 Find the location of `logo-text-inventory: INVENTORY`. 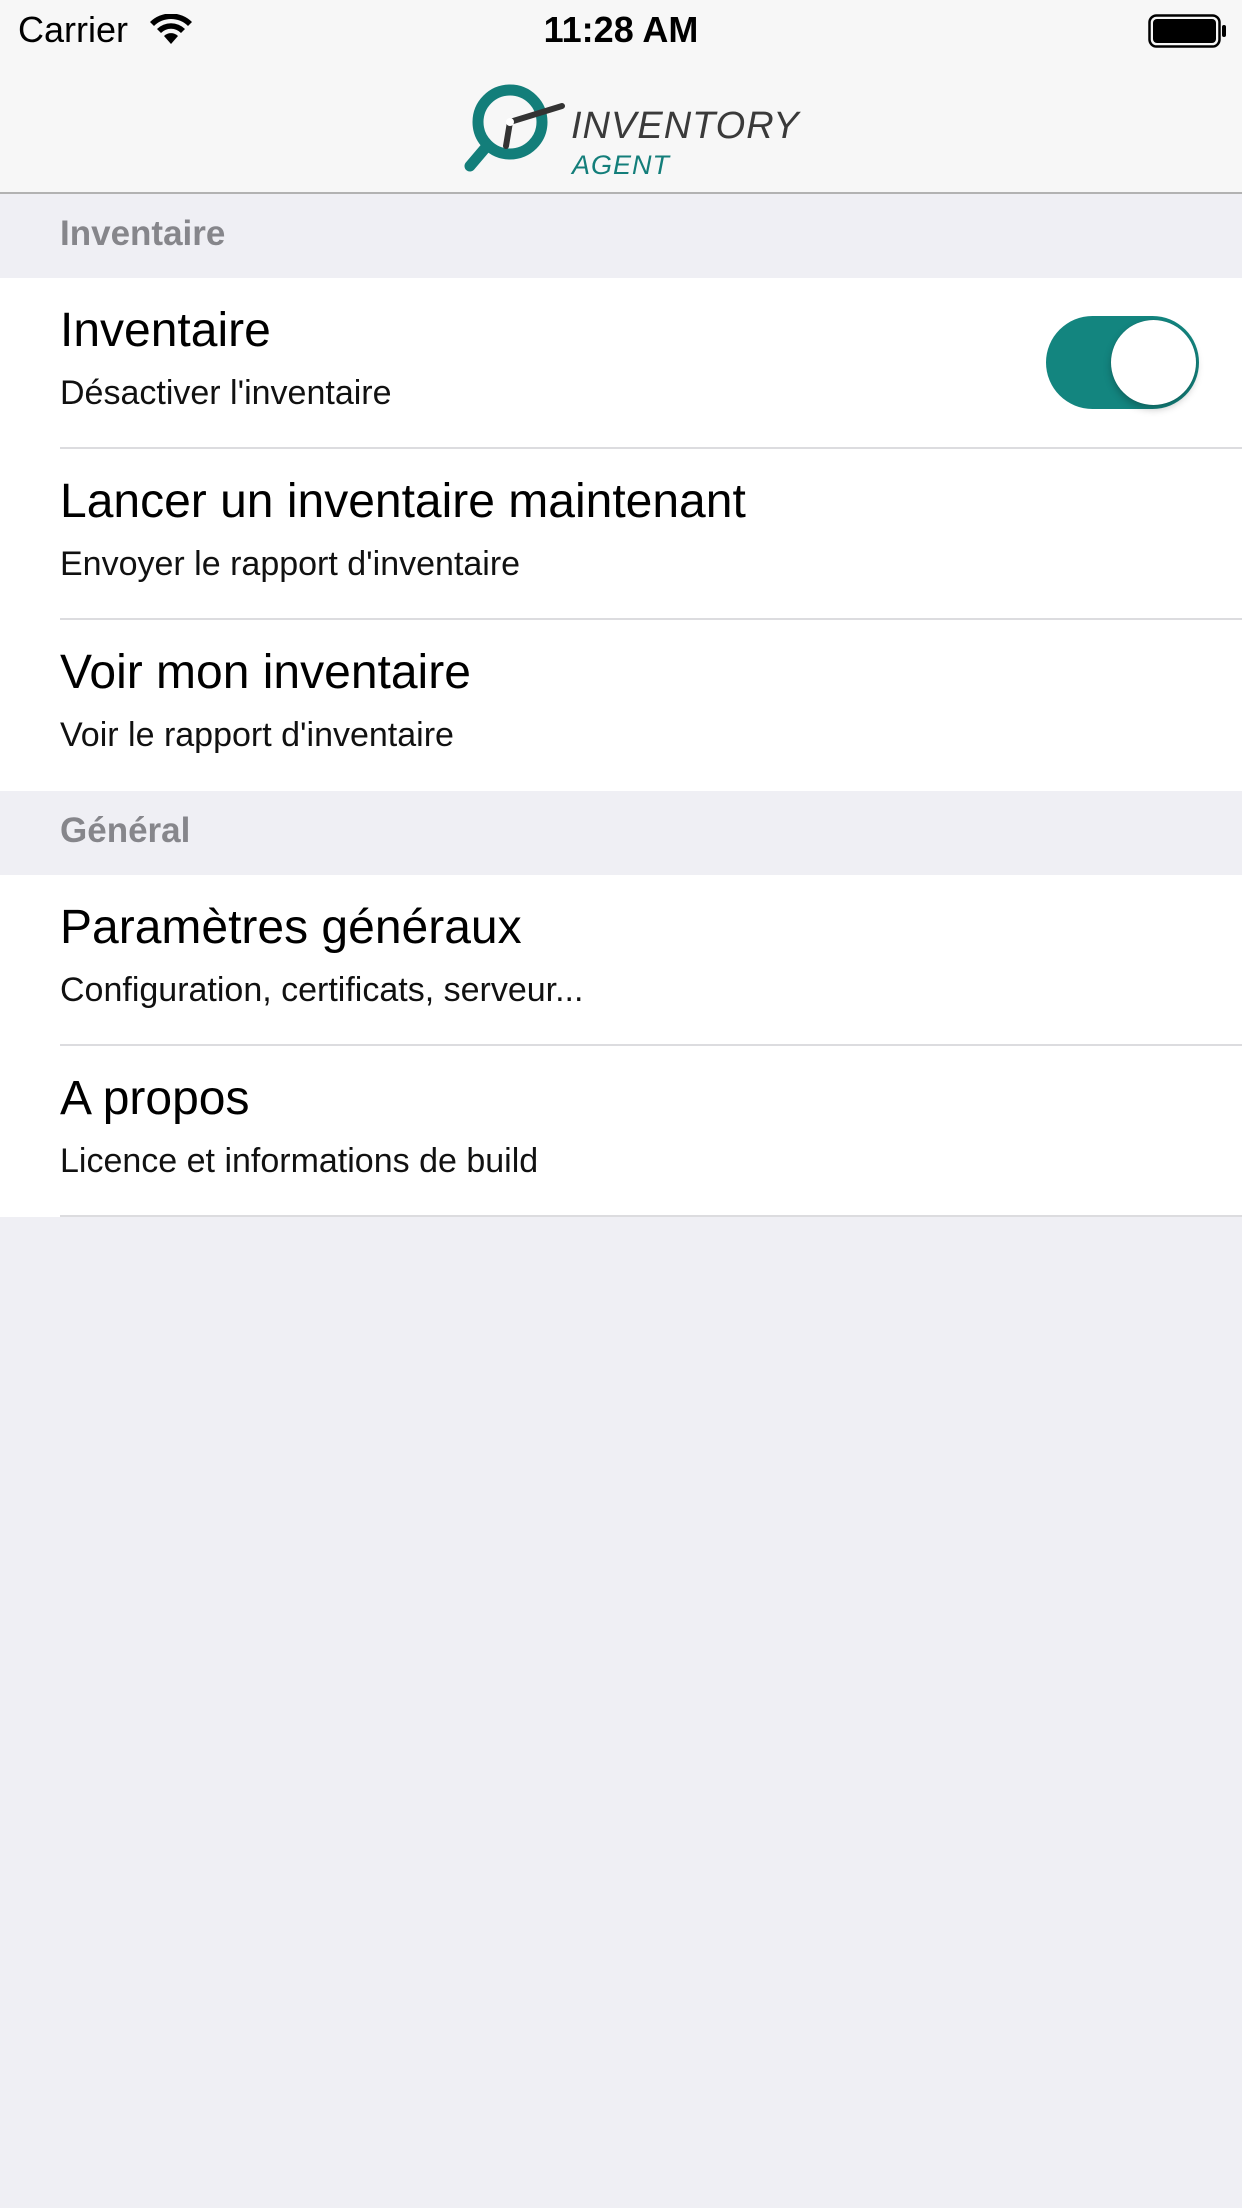

logo-text-inventory: INVENTORY is located at coordinates (685, 126).